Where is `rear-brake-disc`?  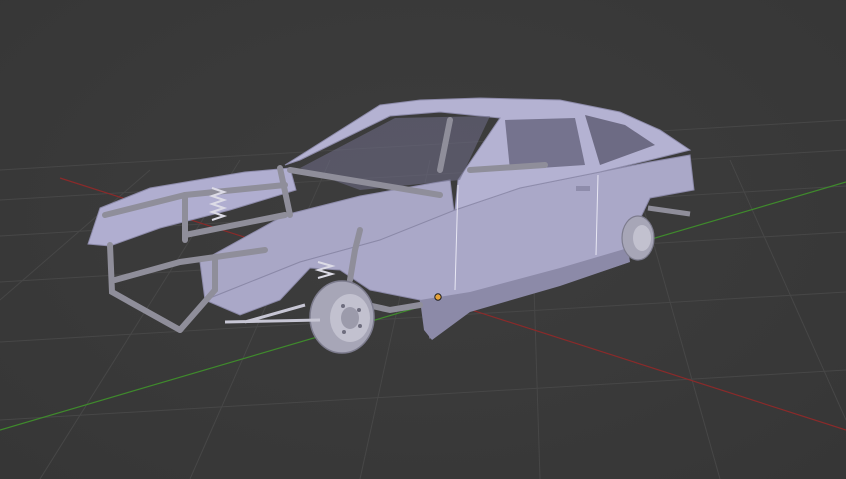 rear-brake-disc is located at coordinates (638, 238).